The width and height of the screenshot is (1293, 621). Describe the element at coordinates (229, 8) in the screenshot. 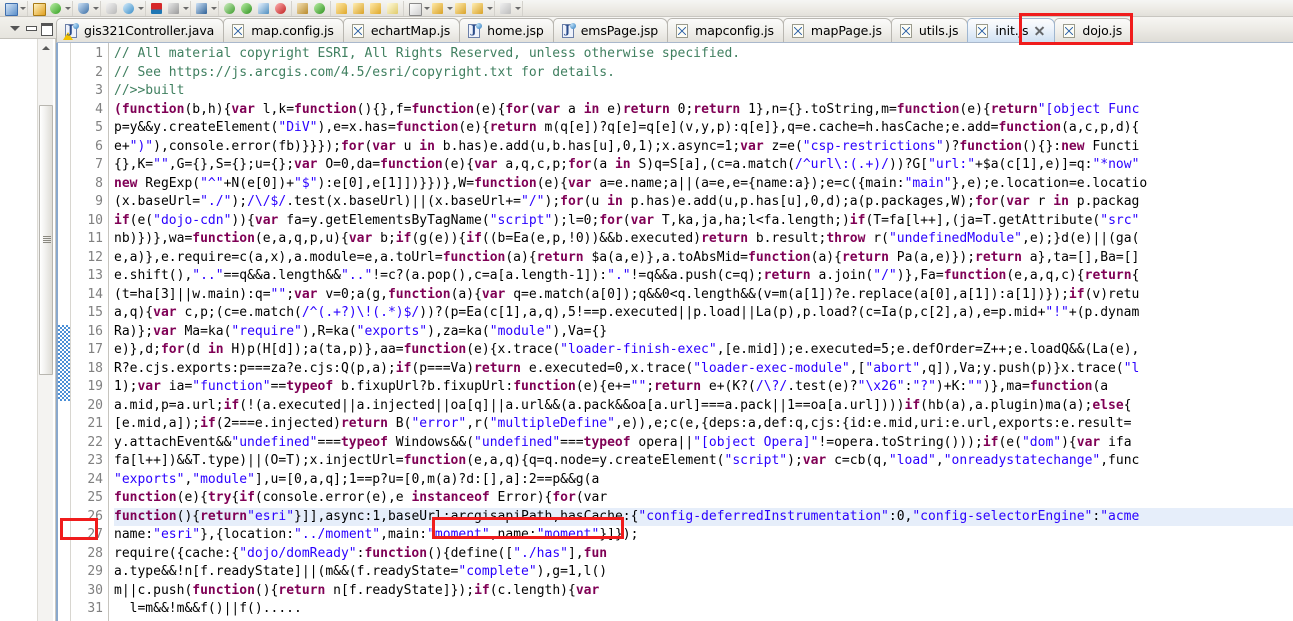

I see `search-icon` at that location.